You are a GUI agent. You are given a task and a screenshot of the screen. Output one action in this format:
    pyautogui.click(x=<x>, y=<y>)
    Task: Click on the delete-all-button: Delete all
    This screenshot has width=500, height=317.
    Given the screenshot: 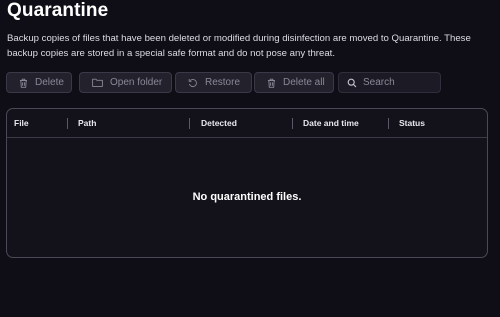 What is the action you would take?
    pyautogui.click(x=294, y=82)
    